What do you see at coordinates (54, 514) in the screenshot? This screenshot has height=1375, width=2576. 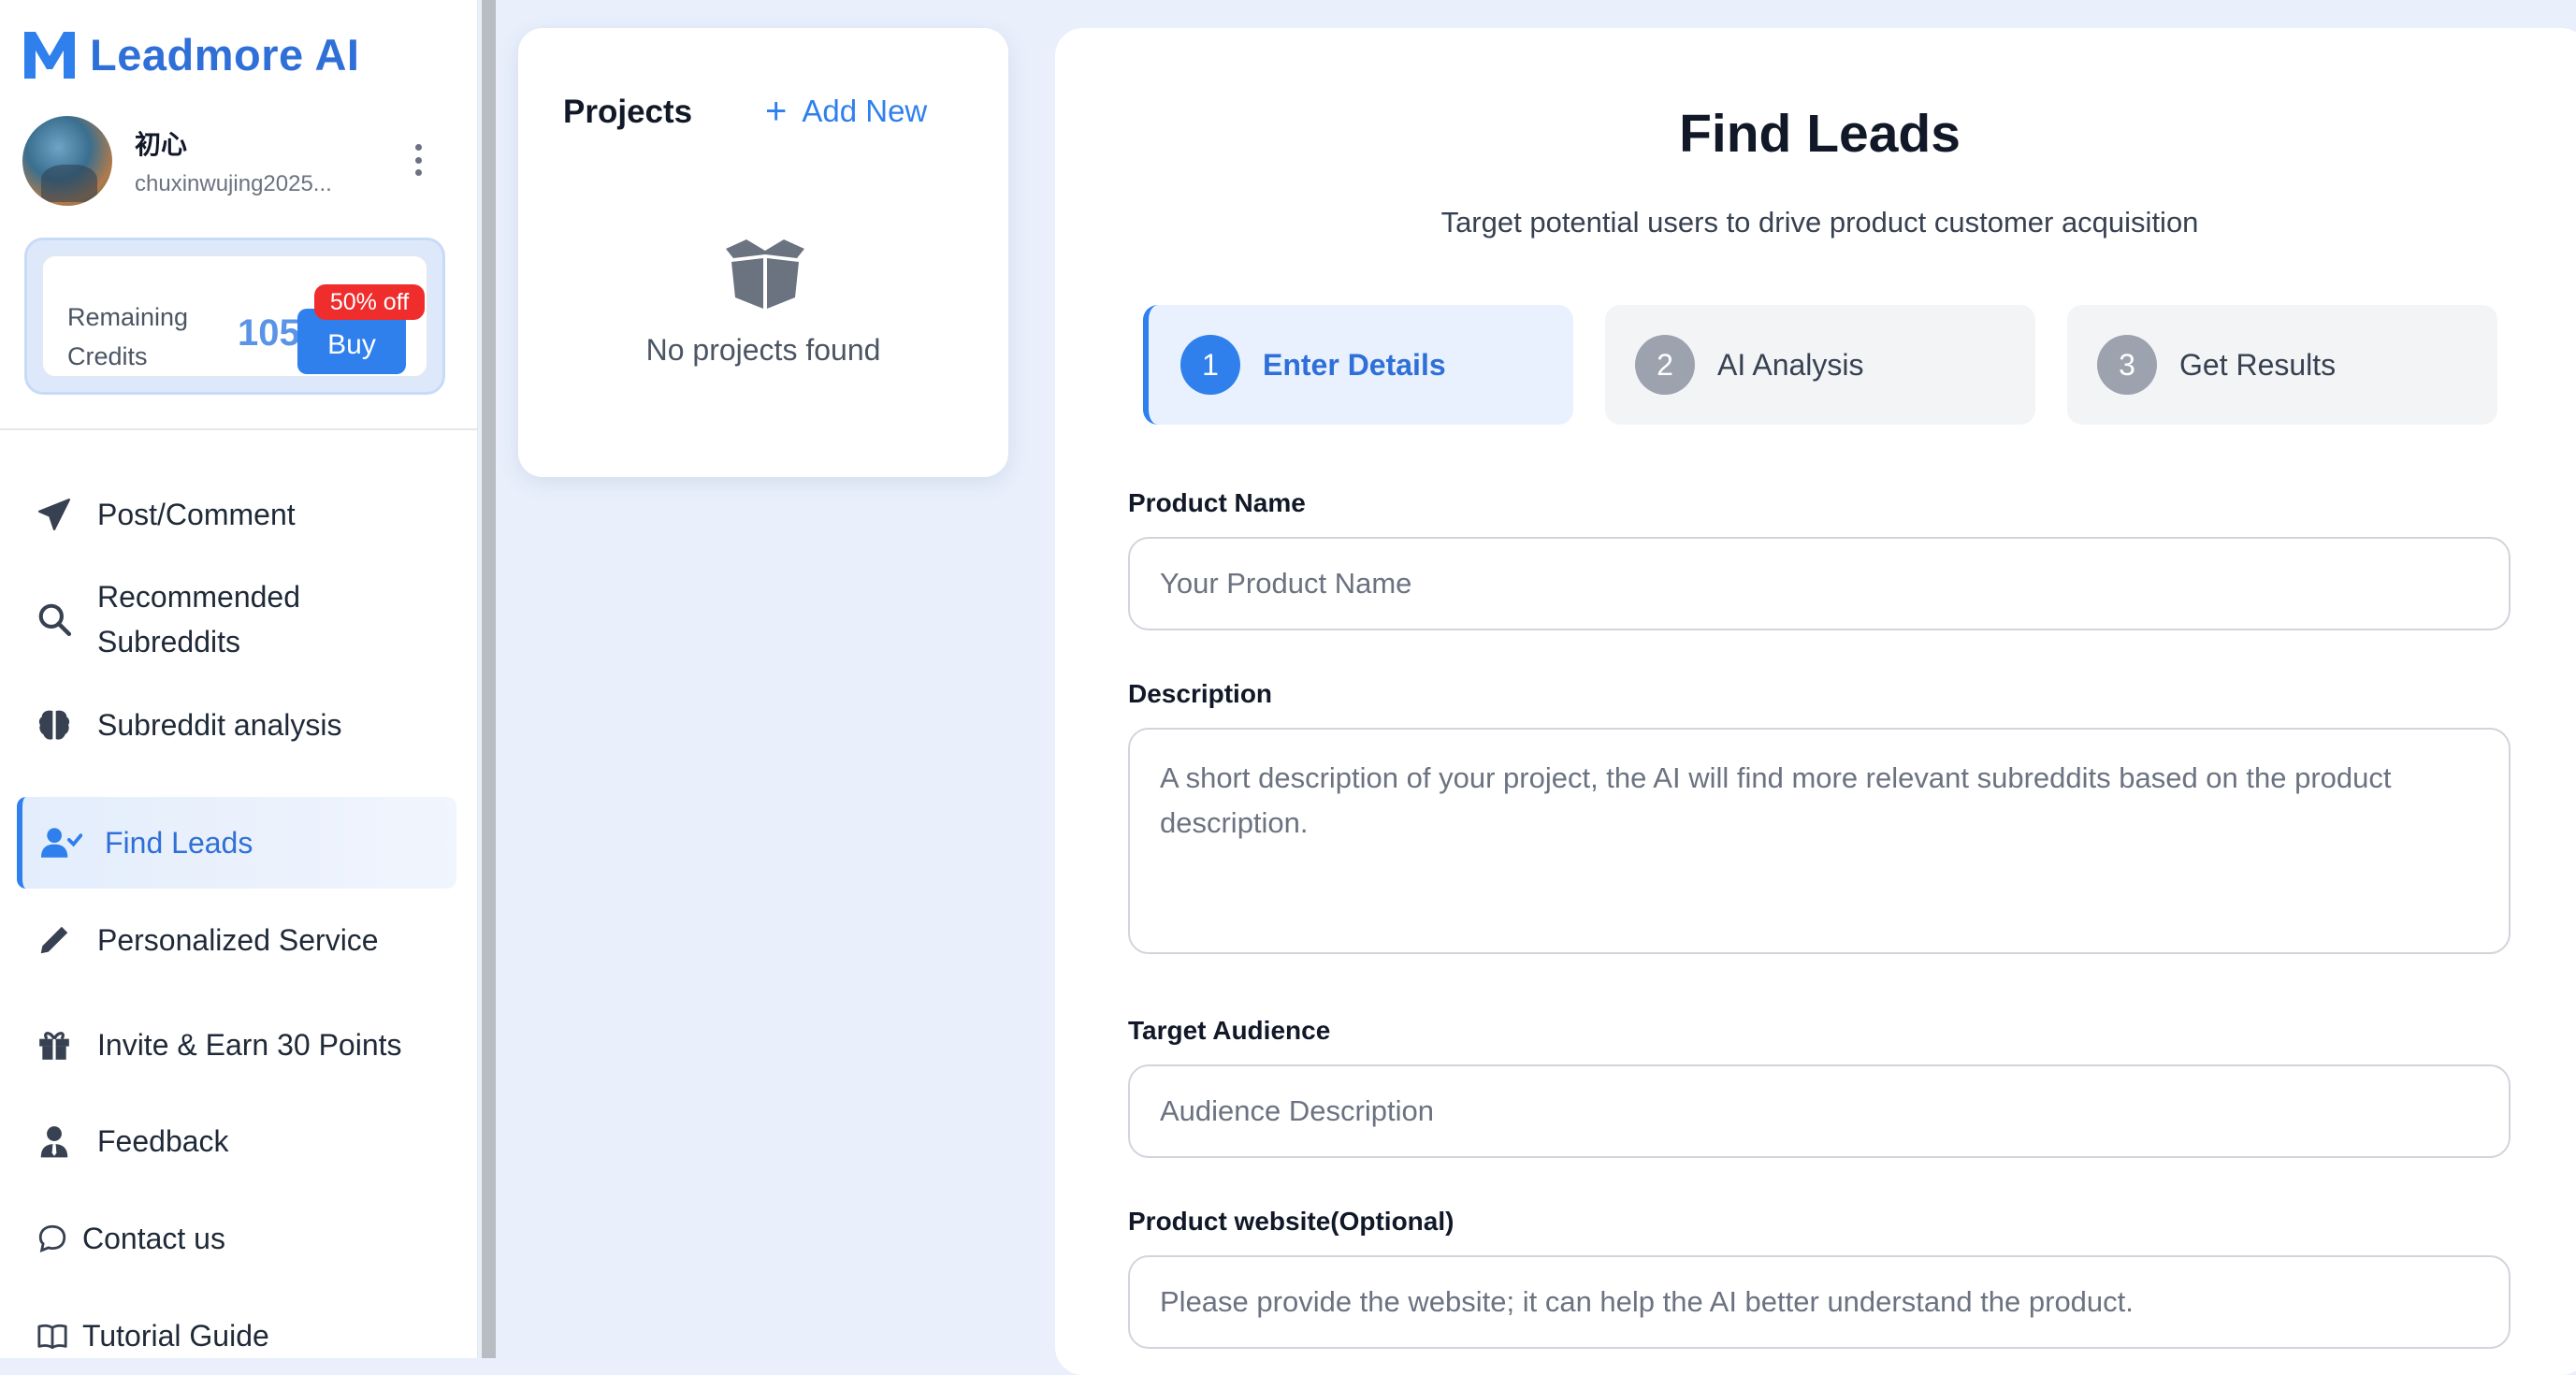 I see `paper-plane-icon` at bounding box center [54, 514].